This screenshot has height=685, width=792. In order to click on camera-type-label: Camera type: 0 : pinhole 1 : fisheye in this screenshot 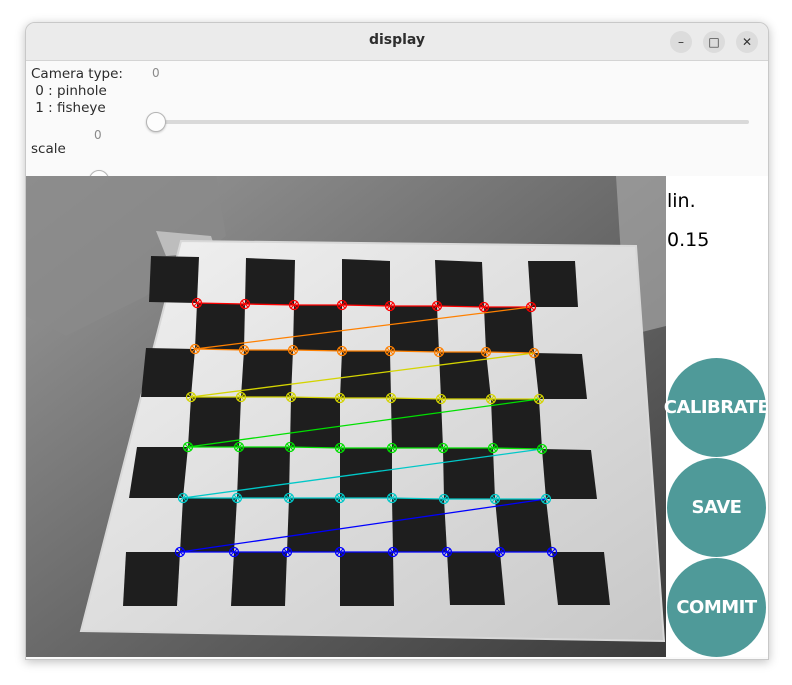, I will do `click(77, 91)`.